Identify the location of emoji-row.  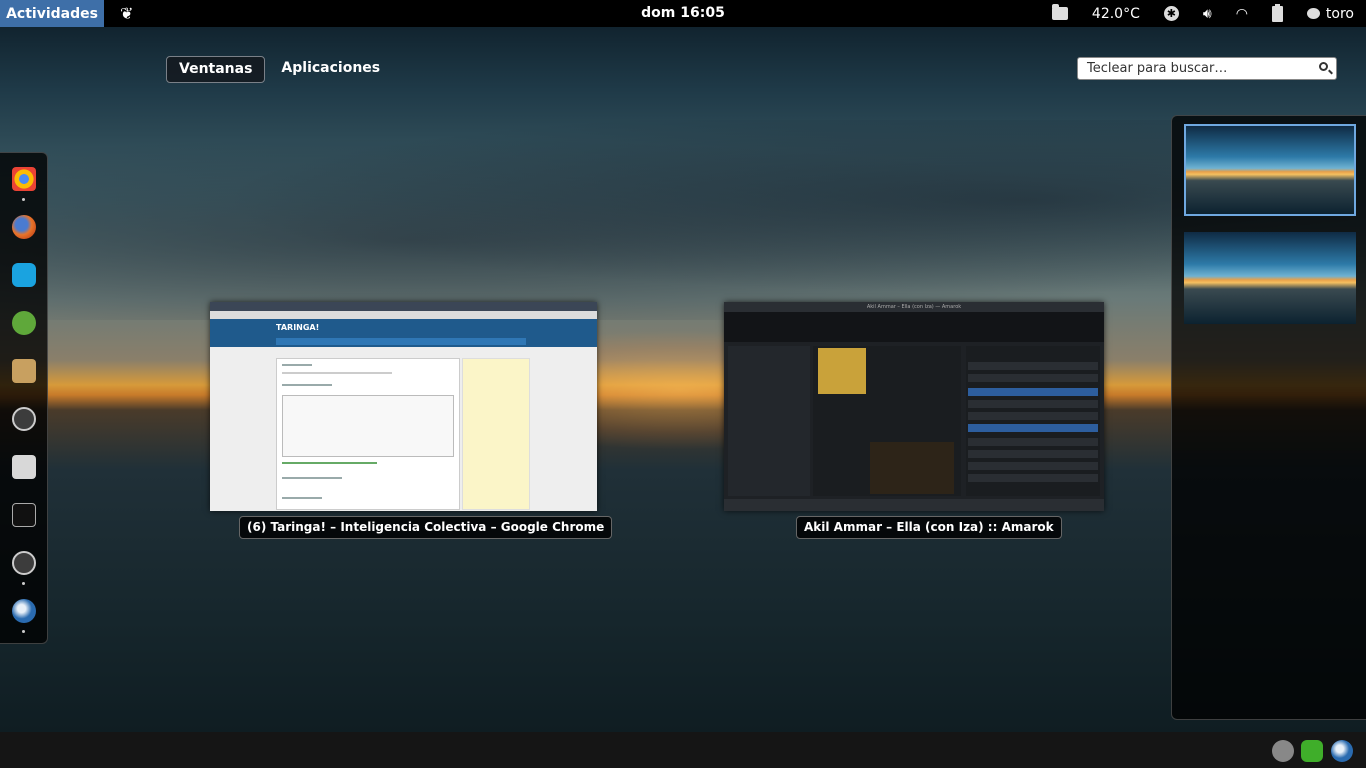
(329, 463).